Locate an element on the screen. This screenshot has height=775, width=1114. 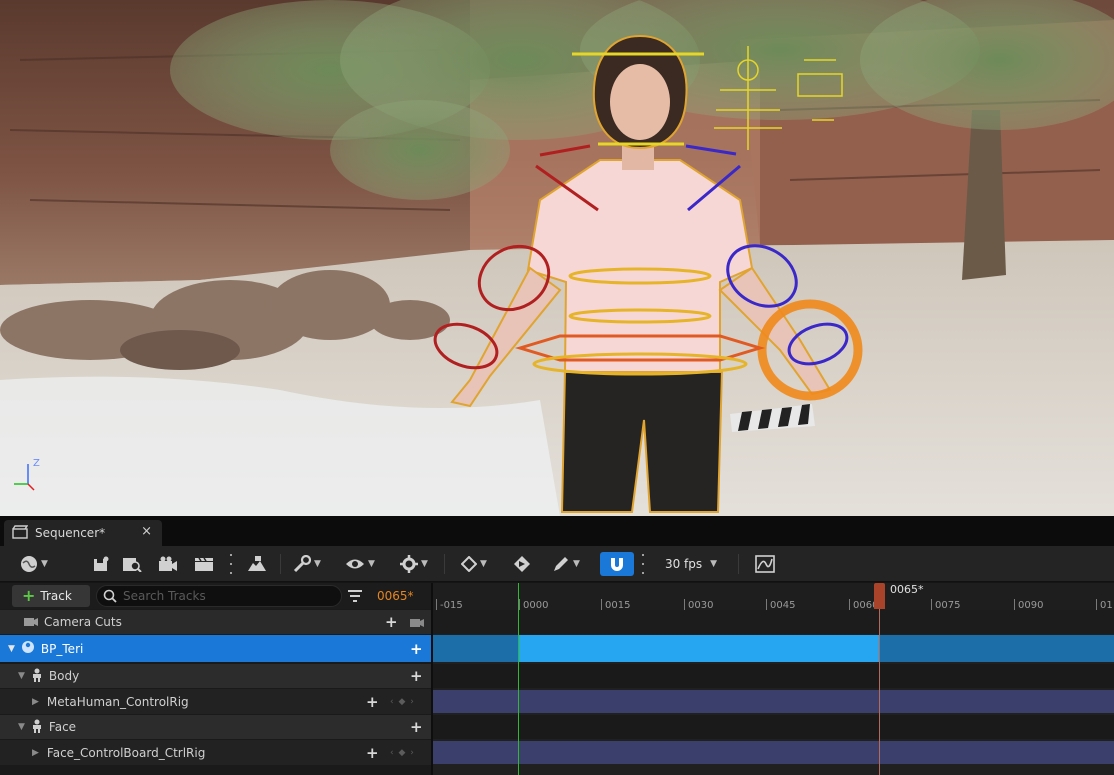
time-ruler: -015 0000 0015 0030 0045 0060 0075 0090 01 is located at coordinates (773, 597).